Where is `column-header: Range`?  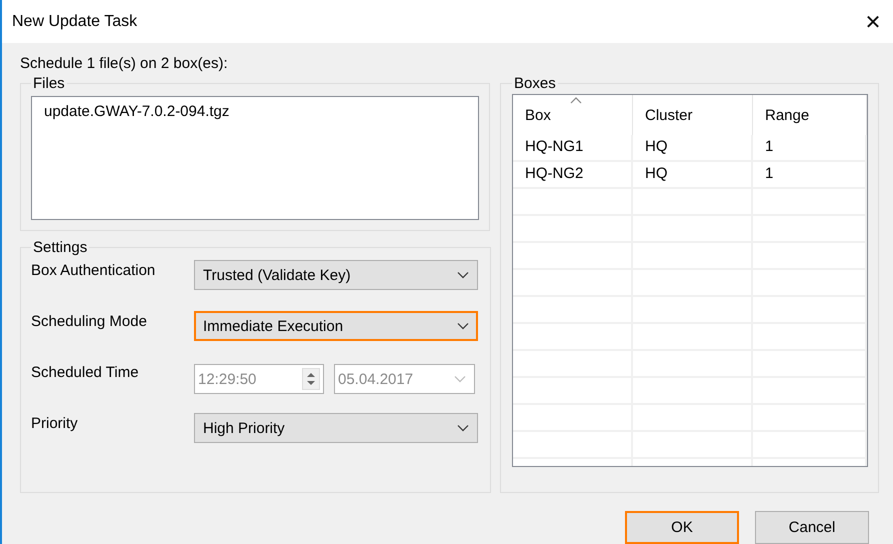
column-header: Range is located at coordinates (810, 115).